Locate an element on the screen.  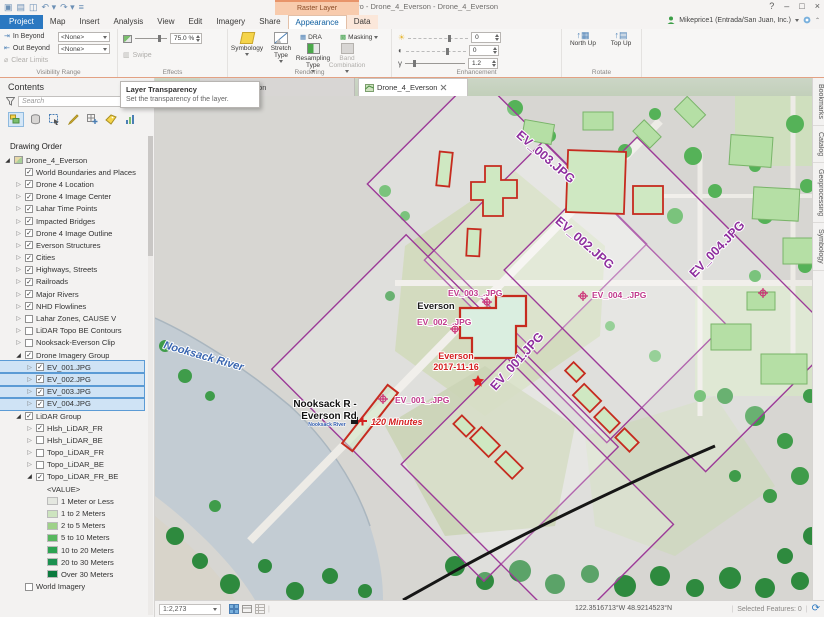
list-by-drawing-order-button is located at coordinates (16, 119).